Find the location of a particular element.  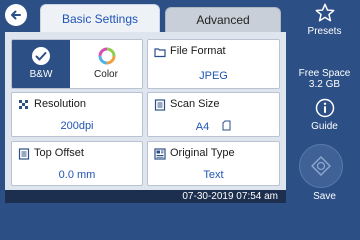

scan-size-tile: Scan Size A4 is located at coordinates (213, 114).